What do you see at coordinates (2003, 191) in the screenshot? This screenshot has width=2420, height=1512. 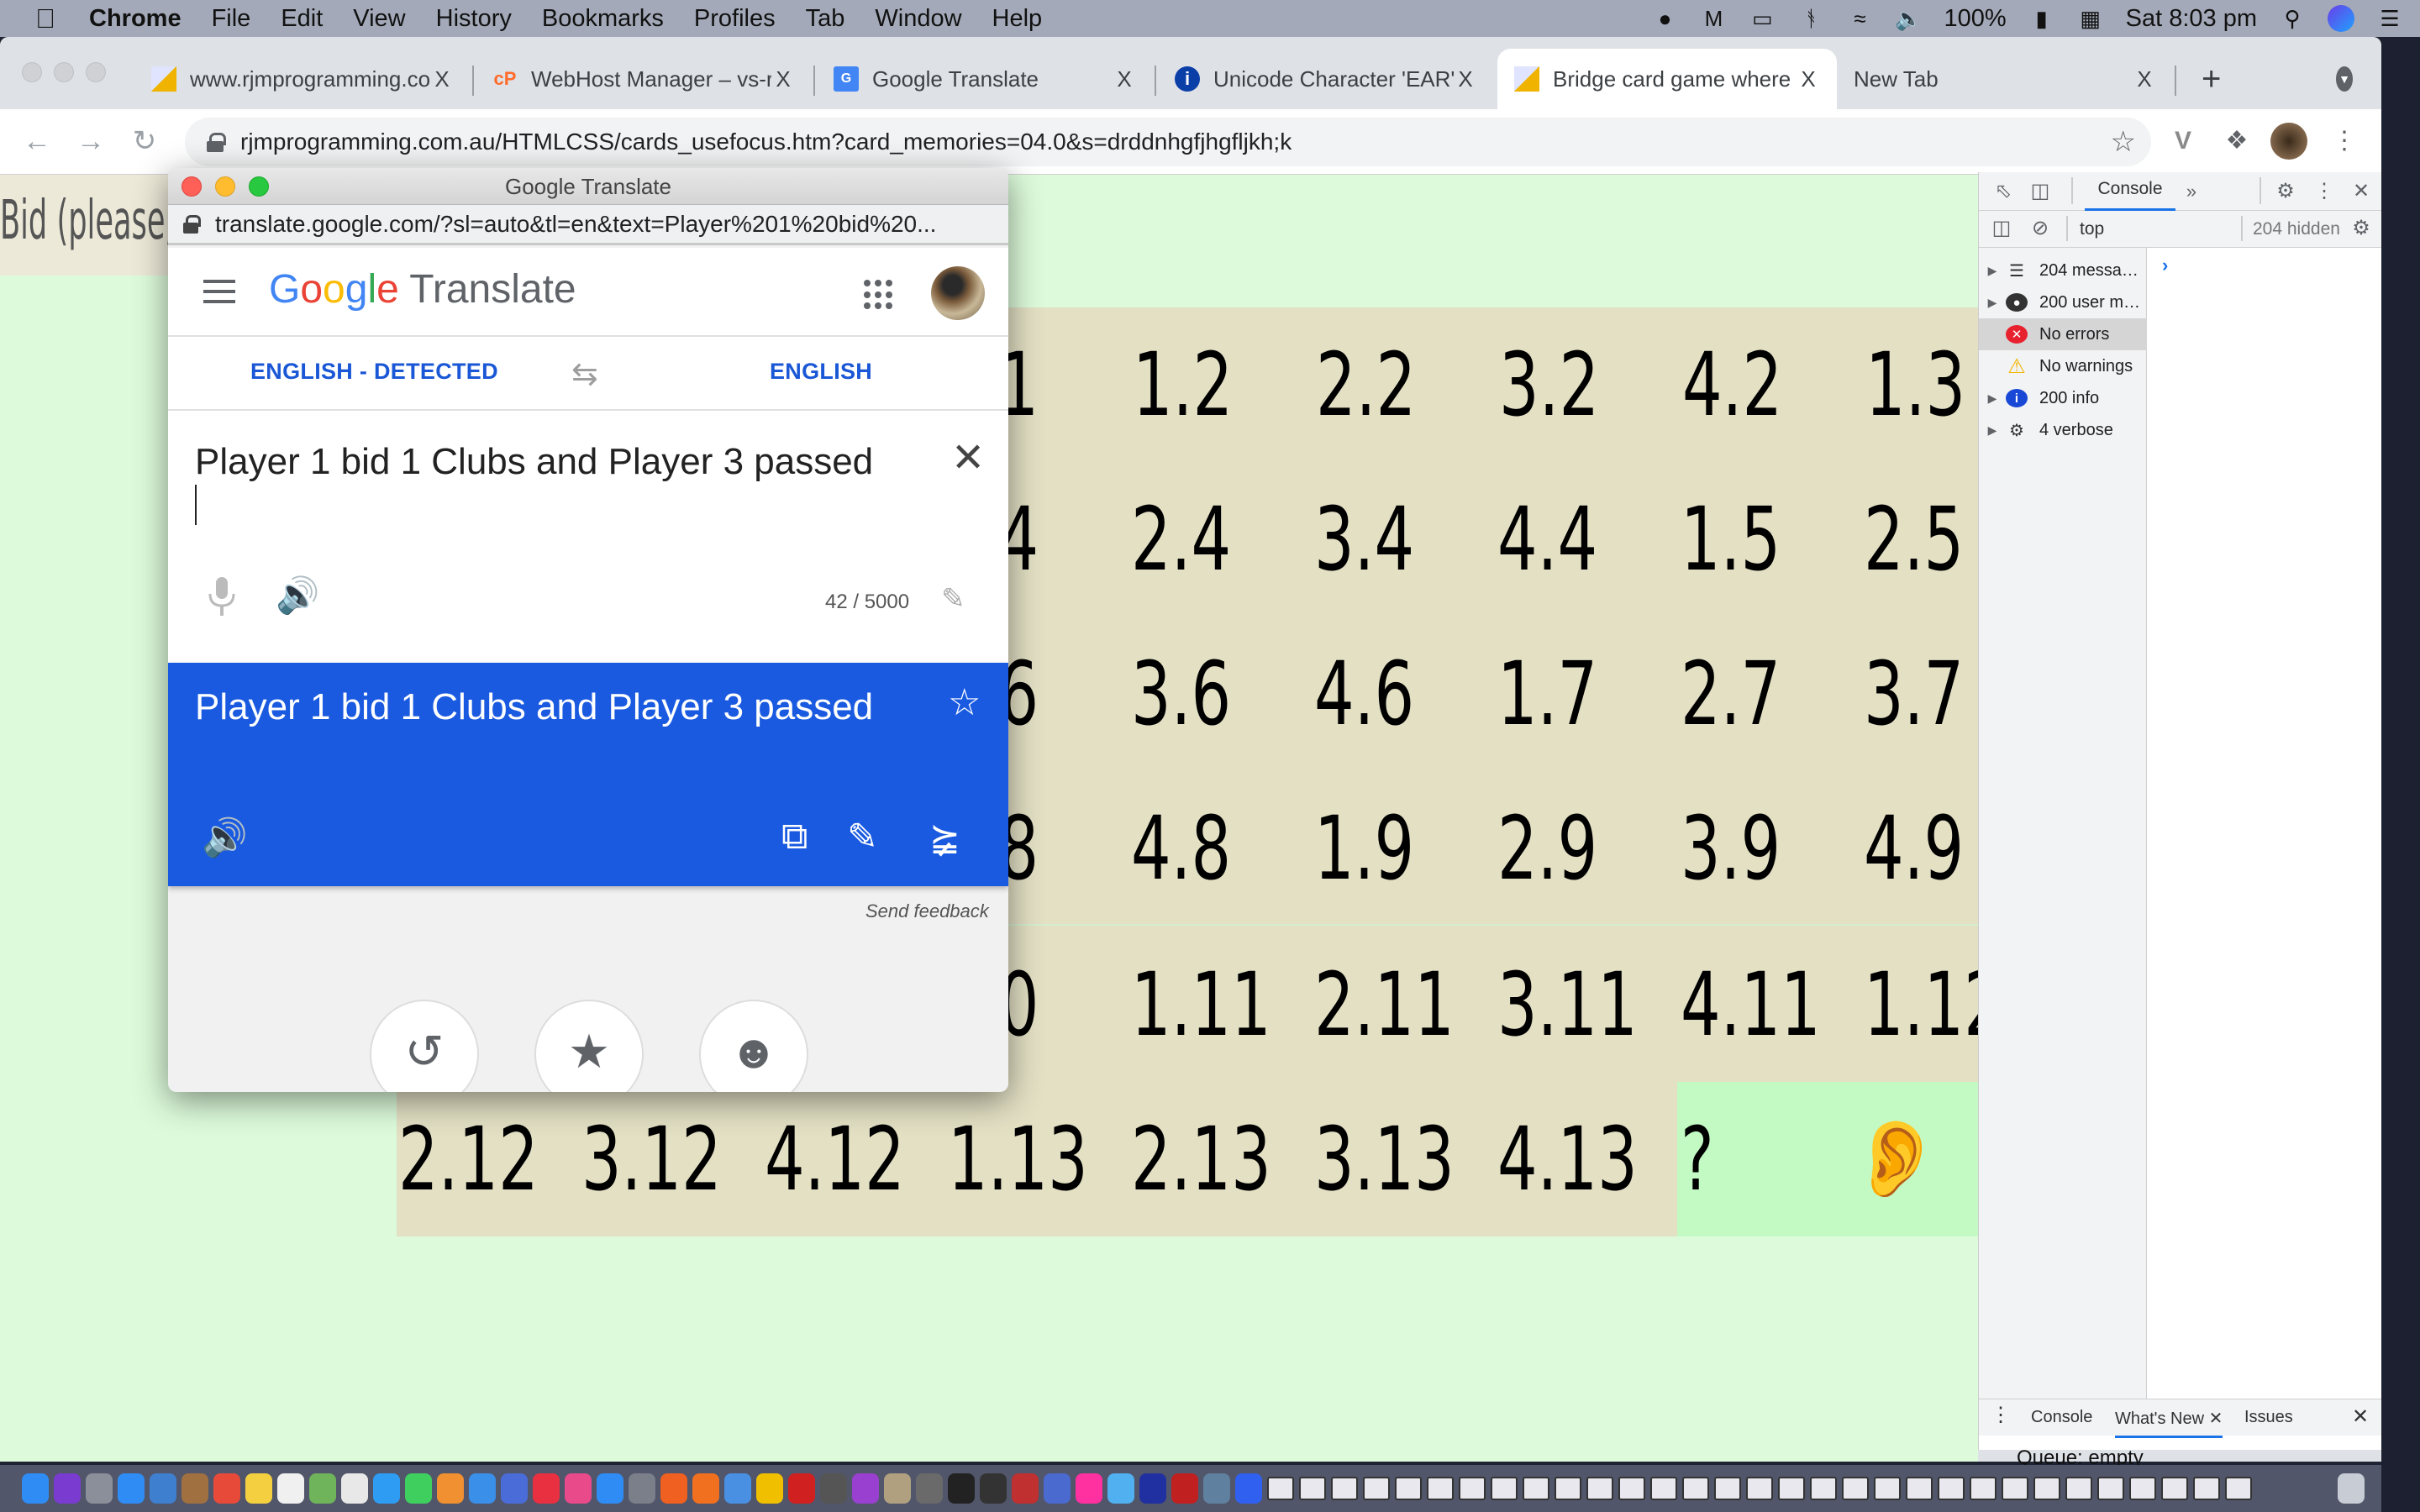 I see `inspect-element-icon: ⬁` at bounding box center [2003, 191].